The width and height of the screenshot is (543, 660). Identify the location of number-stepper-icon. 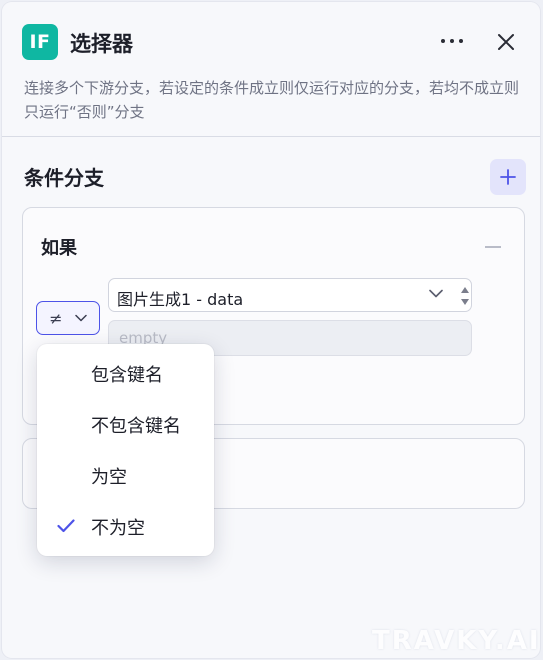
(465, 296).